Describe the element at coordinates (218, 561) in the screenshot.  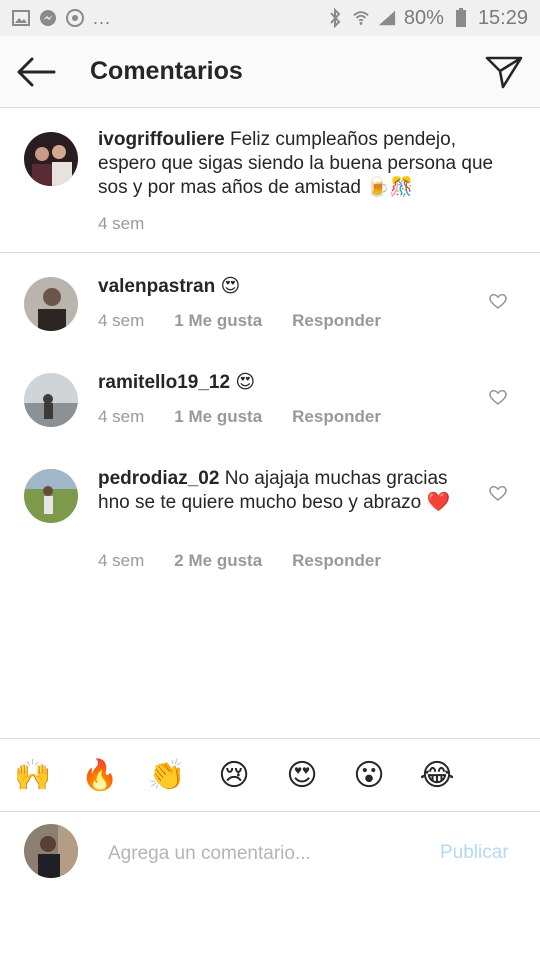
I see `comment-likes: 2 Me gusta` at that location.